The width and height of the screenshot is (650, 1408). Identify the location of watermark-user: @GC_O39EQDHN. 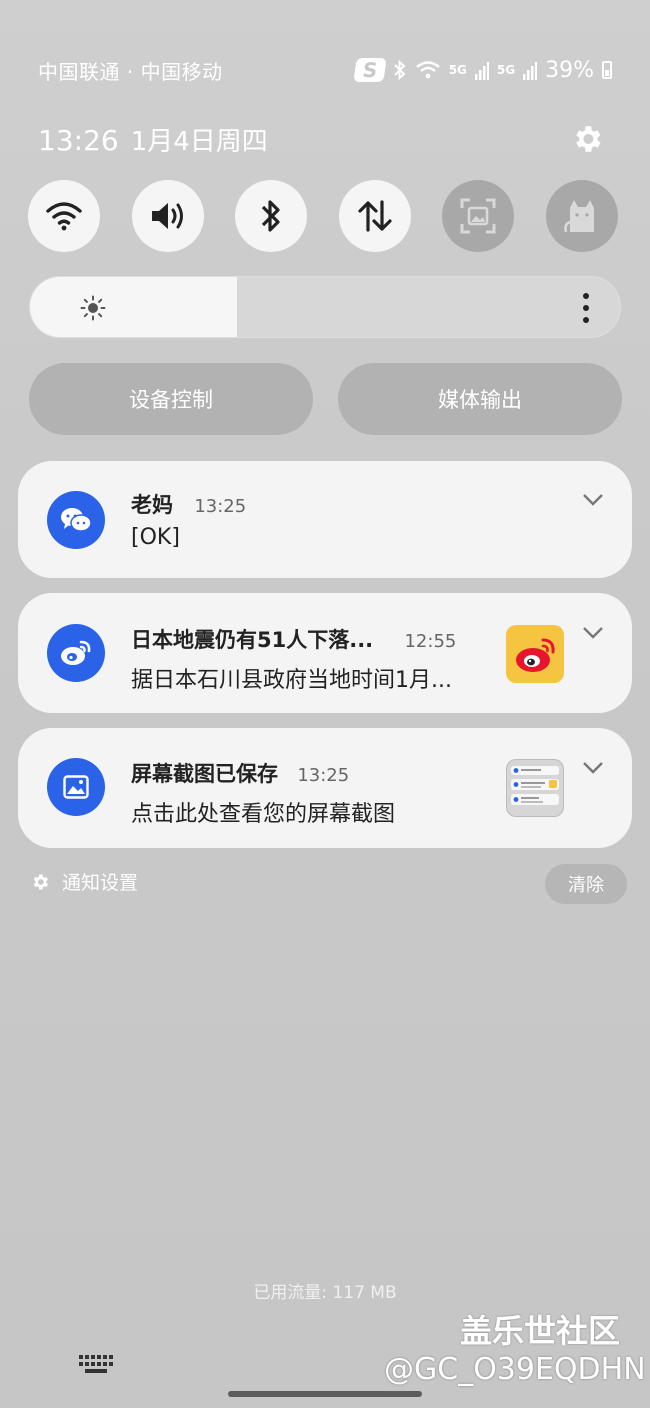
(515, 1369).